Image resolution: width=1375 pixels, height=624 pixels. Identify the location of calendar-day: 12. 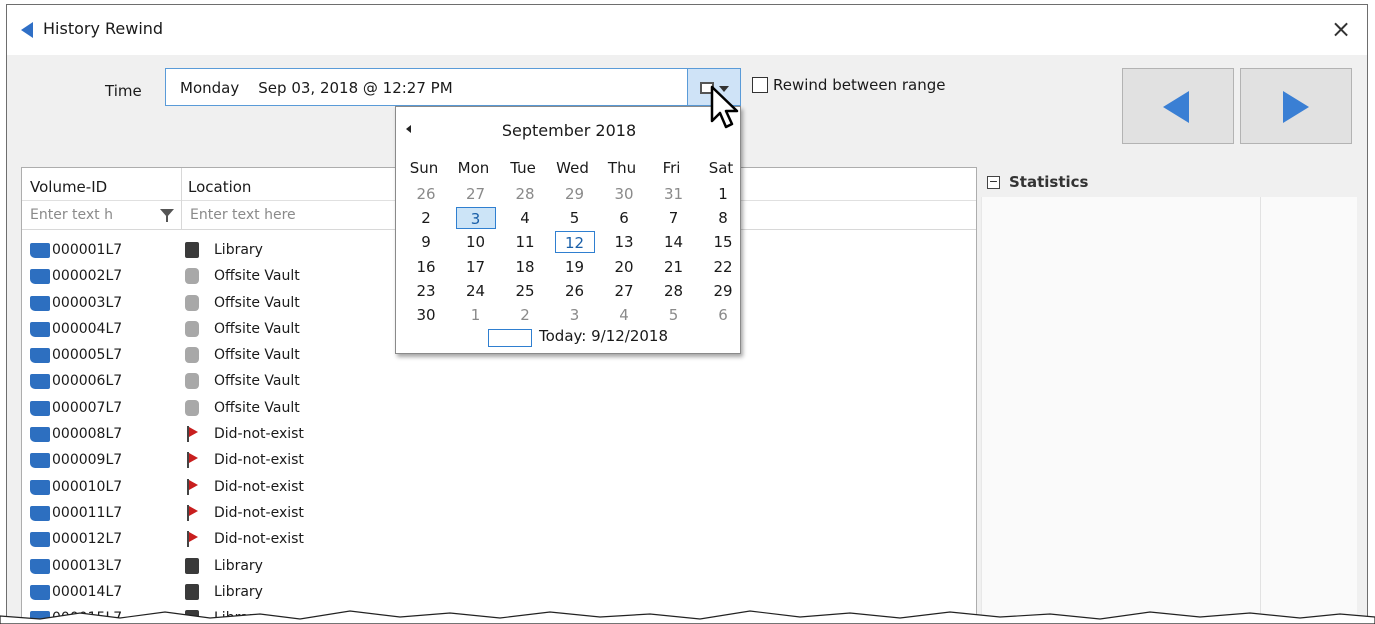
(574, 242).